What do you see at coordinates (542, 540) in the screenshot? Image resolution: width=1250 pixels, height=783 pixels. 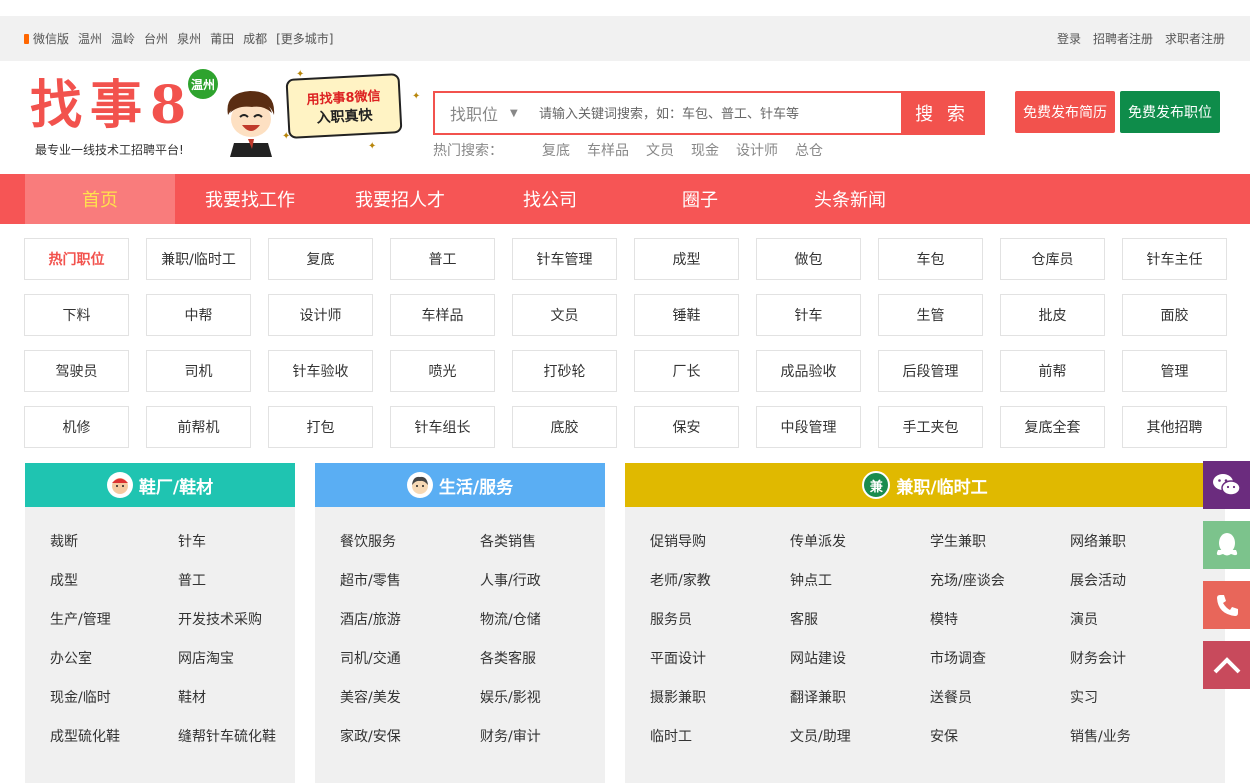 I see `category-item: 各类销售` at bounding box center [542, 540].